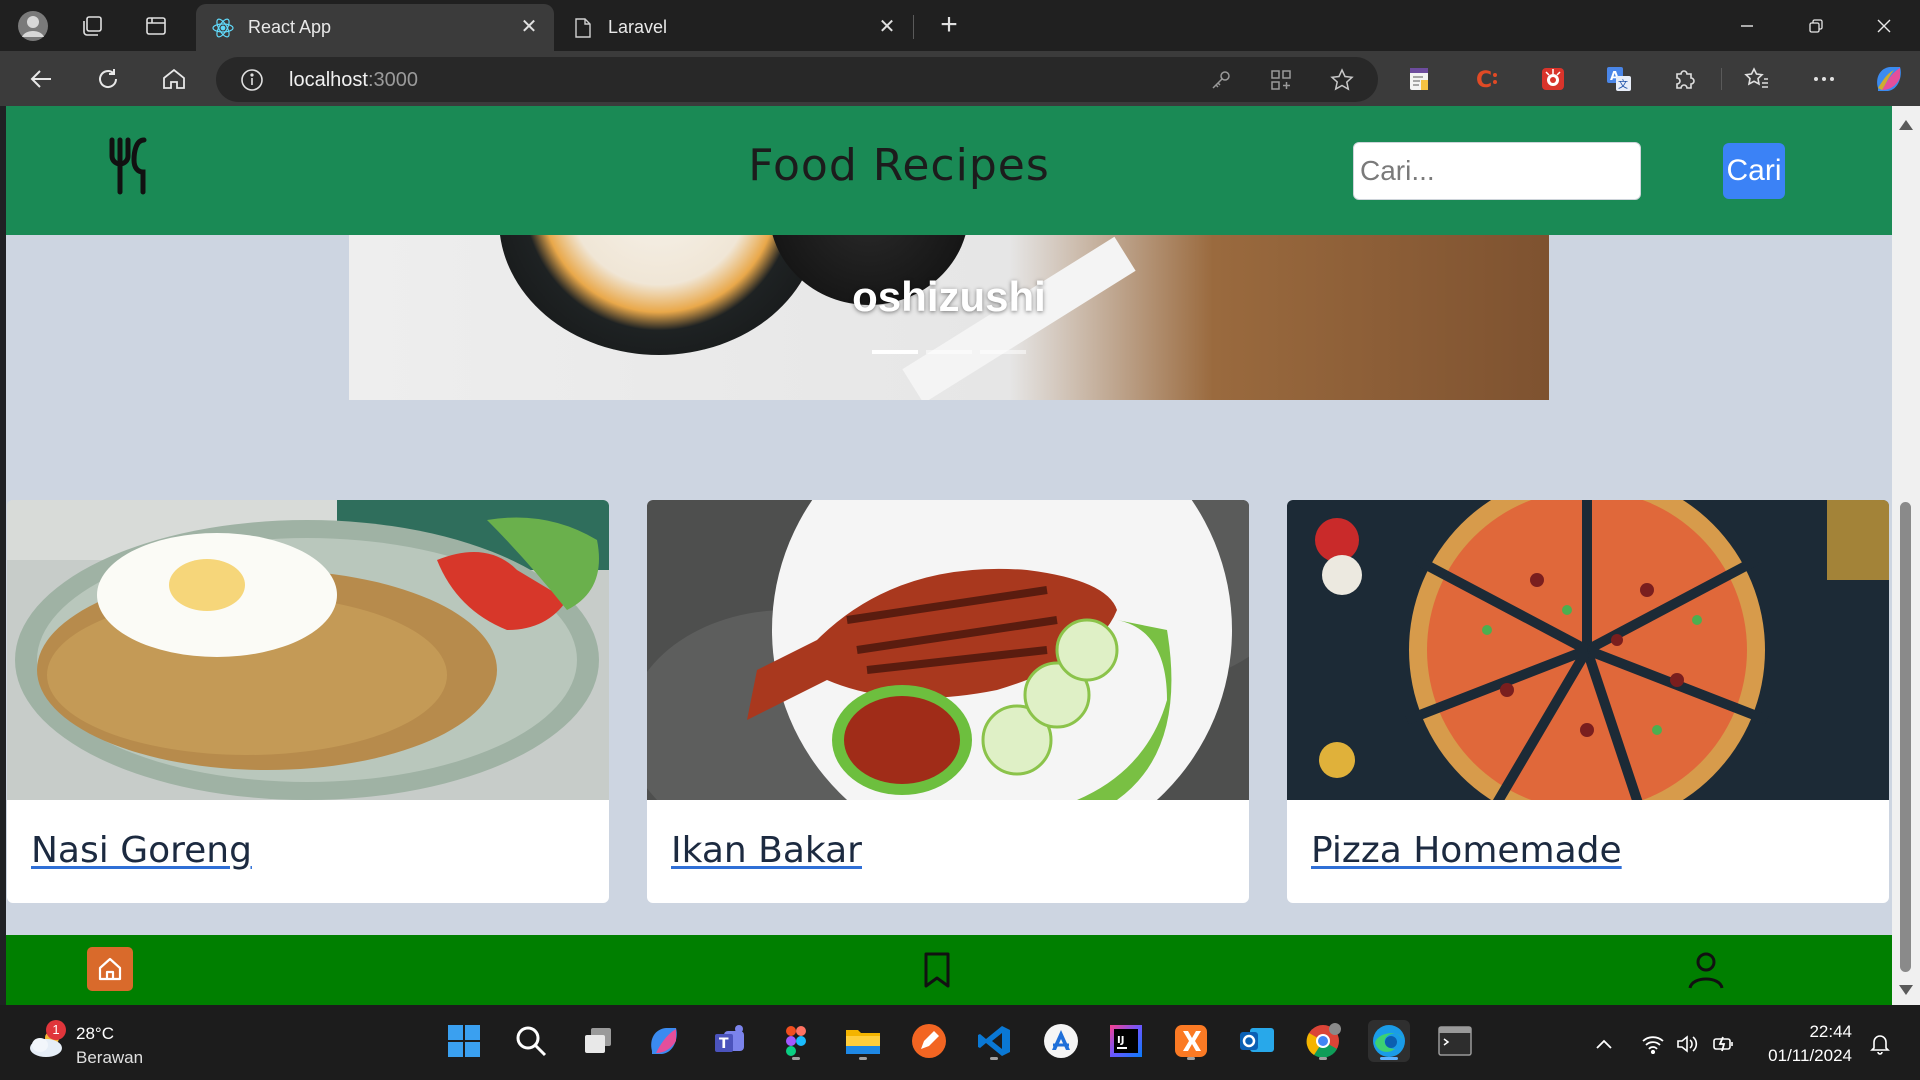  I want to click on toolbar-separator, so click(1721, 79).